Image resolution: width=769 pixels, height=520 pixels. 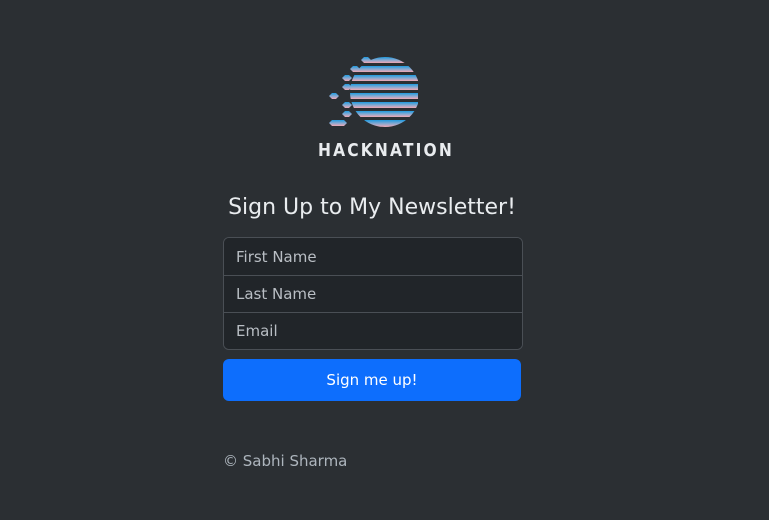 What do you see at coordinates (285, 461) in the screenshot?
I see `copyright-footer: © Sabhi Sharma` at bounding box center [285, 461].